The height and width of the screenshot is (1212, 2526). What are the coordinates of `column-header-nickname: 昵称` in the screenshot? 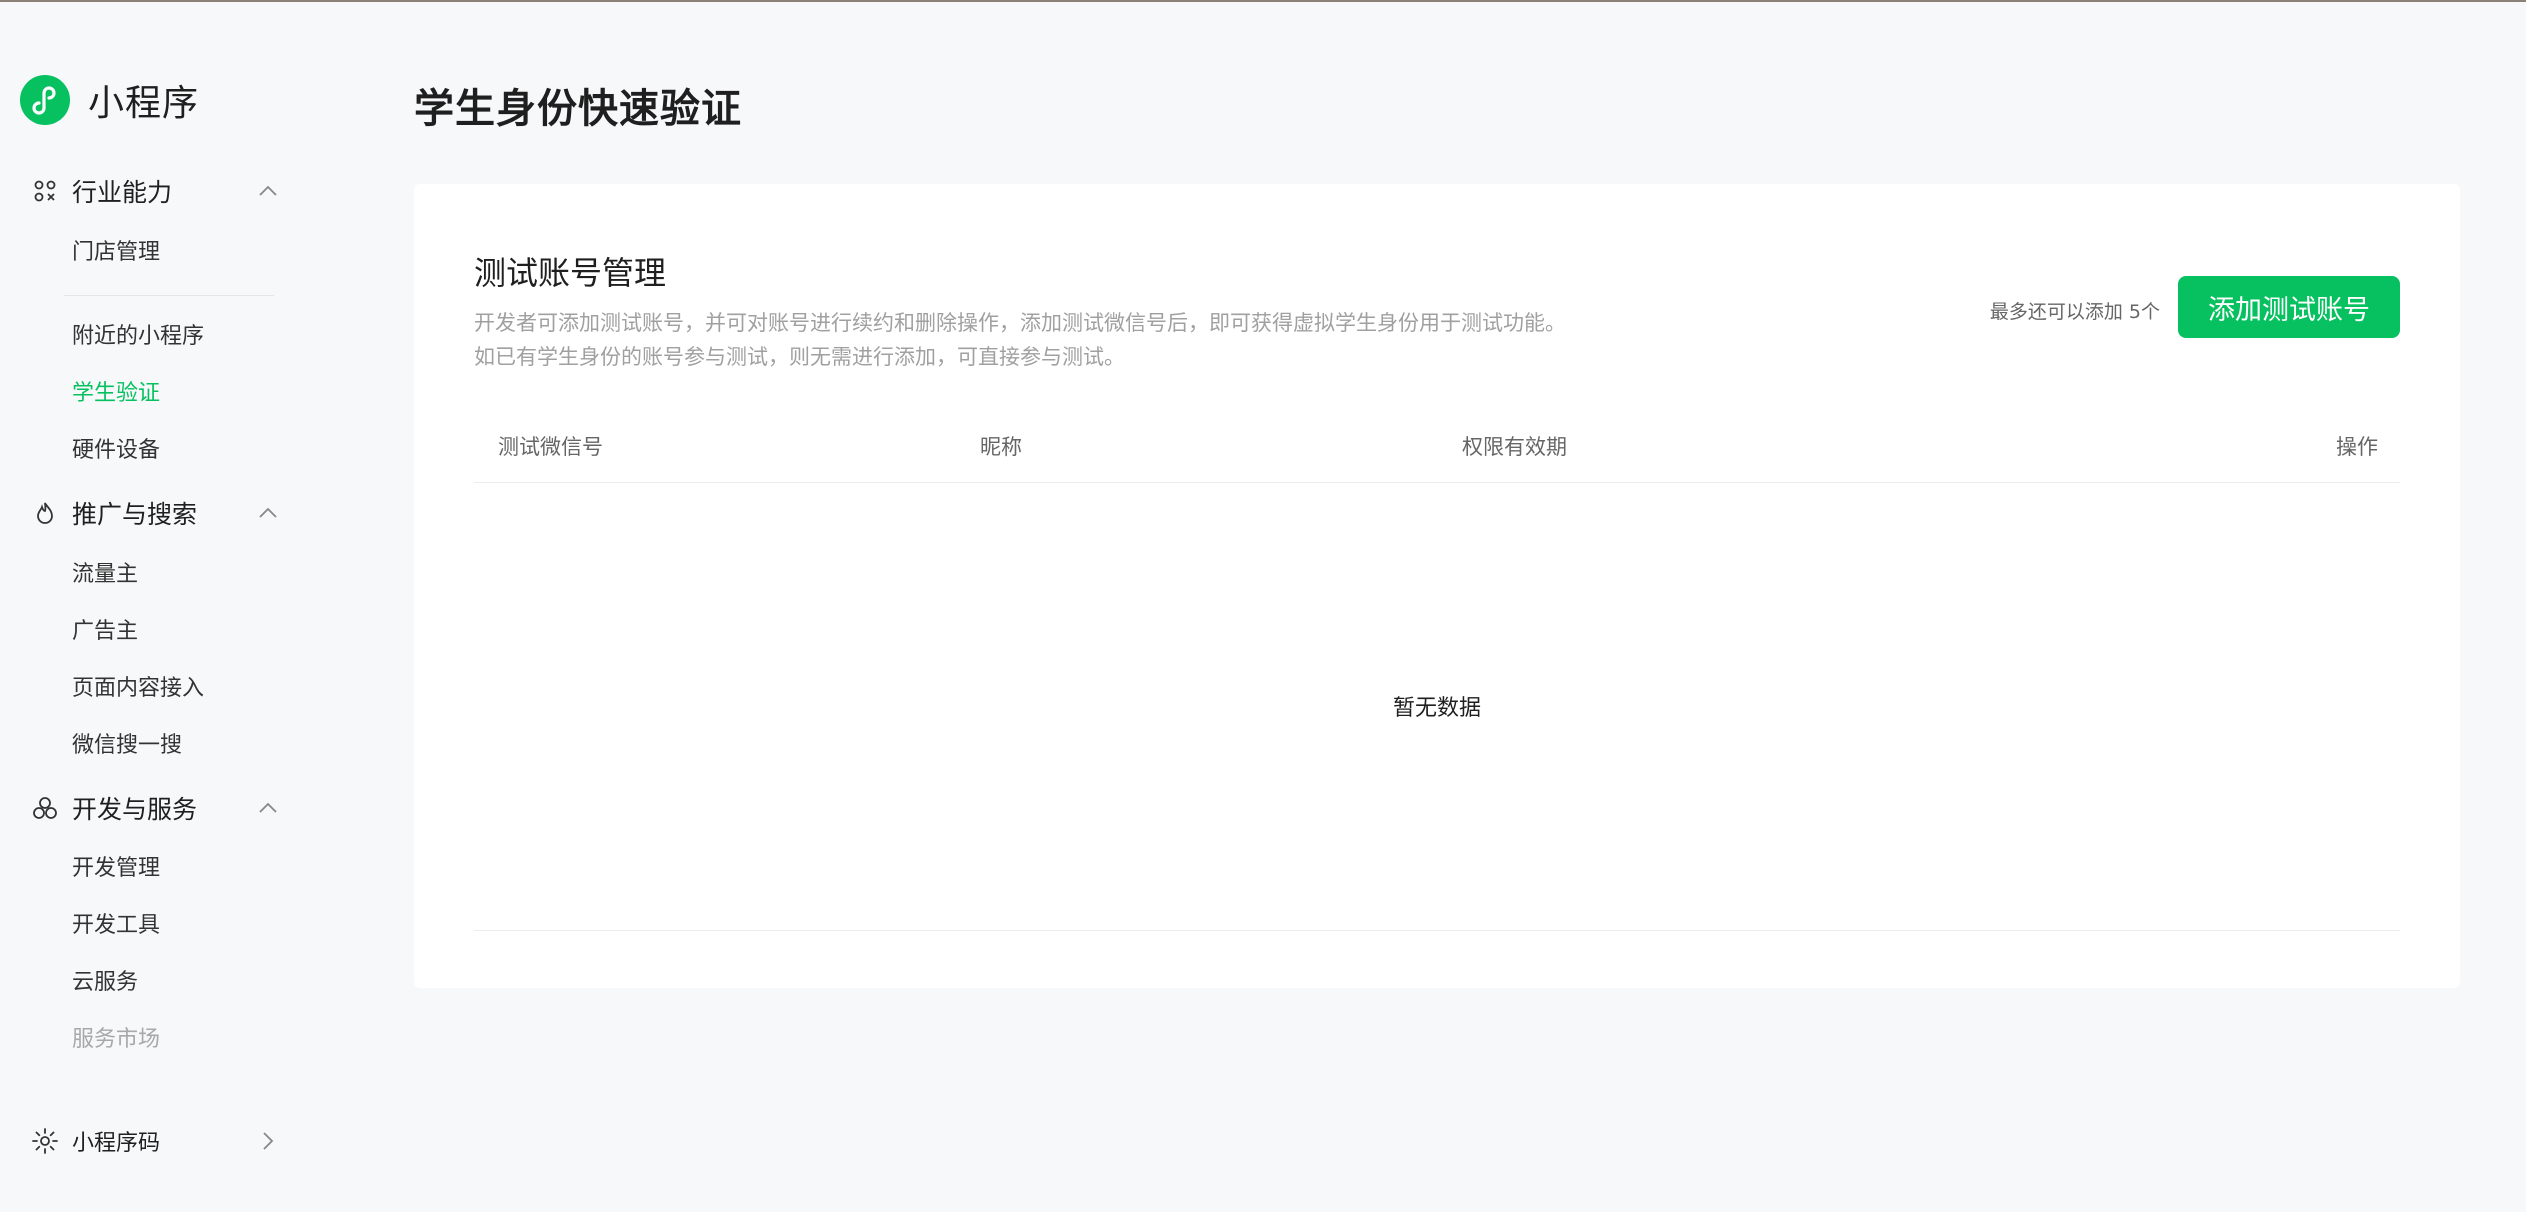 It's located at (1001, 447).